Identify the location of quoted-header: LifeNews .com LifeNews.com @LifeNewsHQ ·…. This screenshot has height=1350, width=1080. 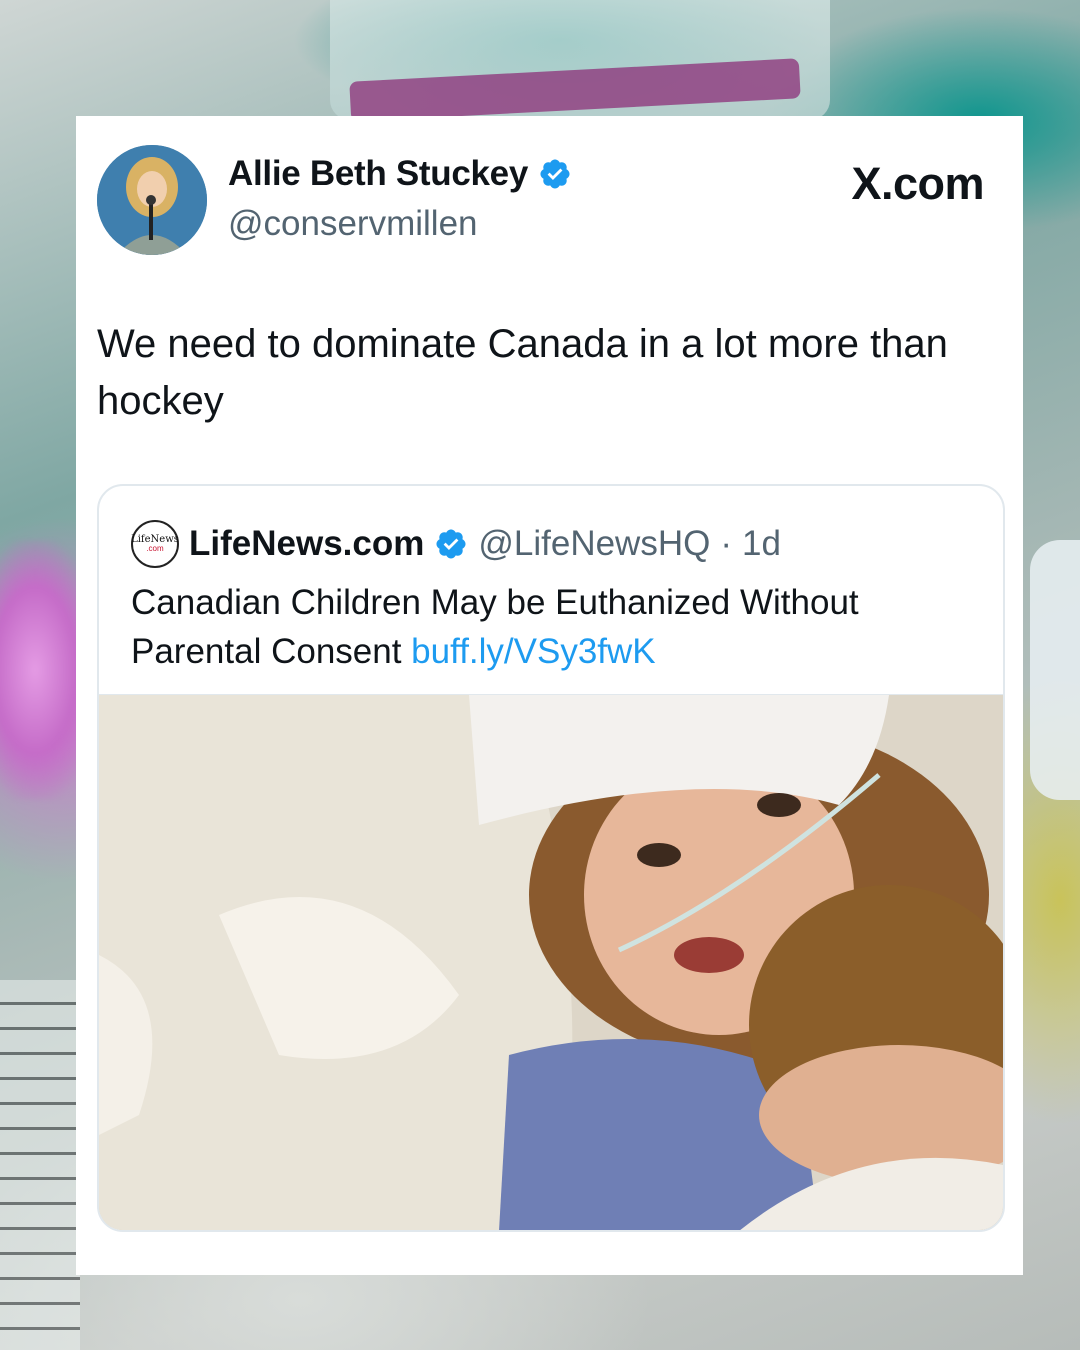
(456, 544).